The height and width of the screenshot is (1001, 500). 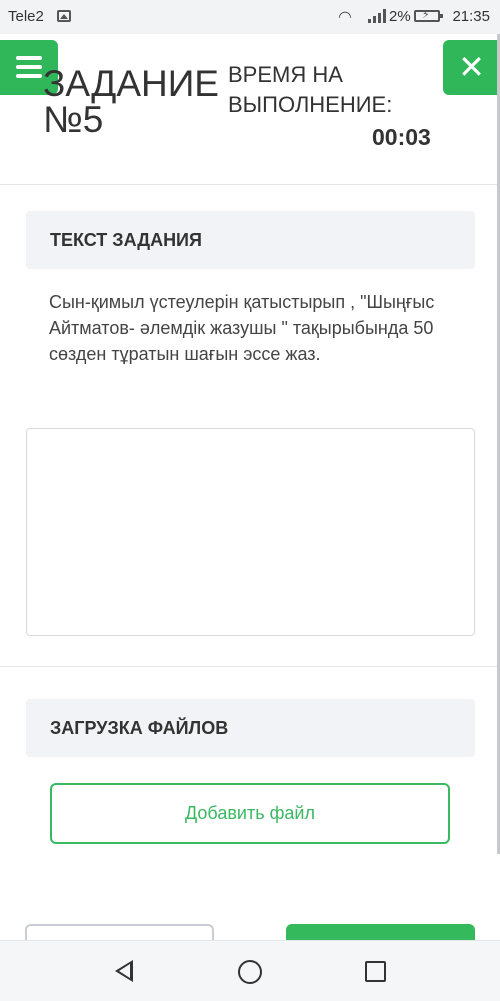 What do you see at coordinates (401, 137) in the screenshot?
I see `timer-value: 00:03` at bounding box center [401, 137].